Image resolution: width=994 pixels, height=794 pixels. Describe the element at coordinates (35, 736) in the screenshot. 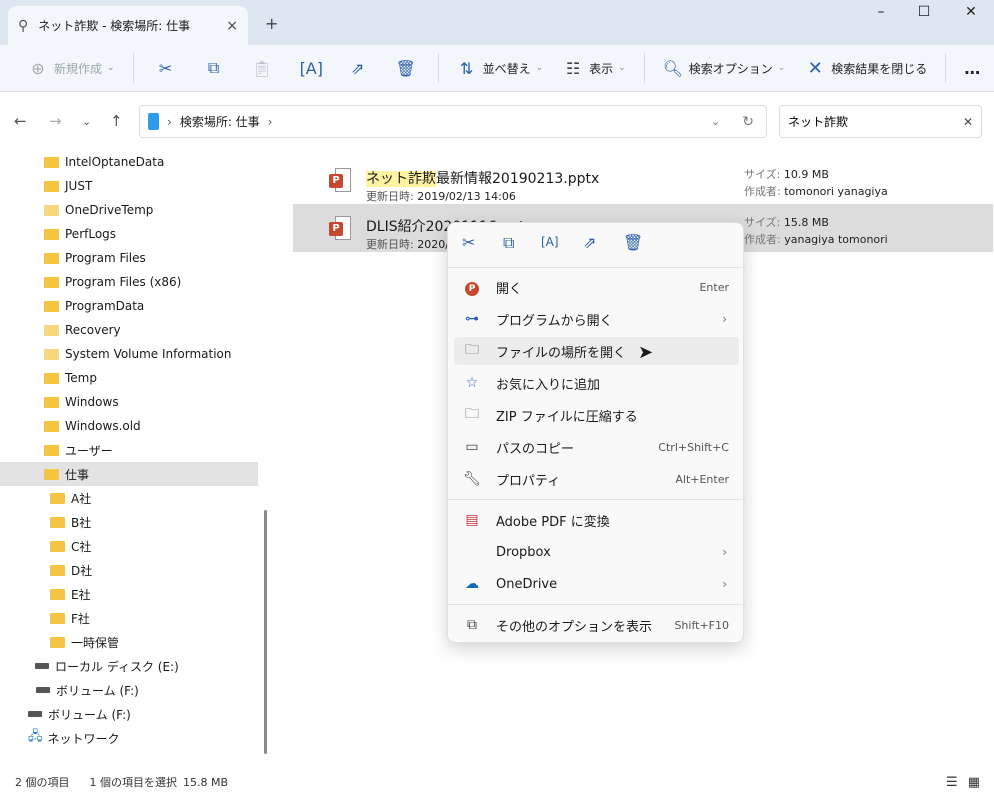

I see `network-icon: 🖧︎` at that location.